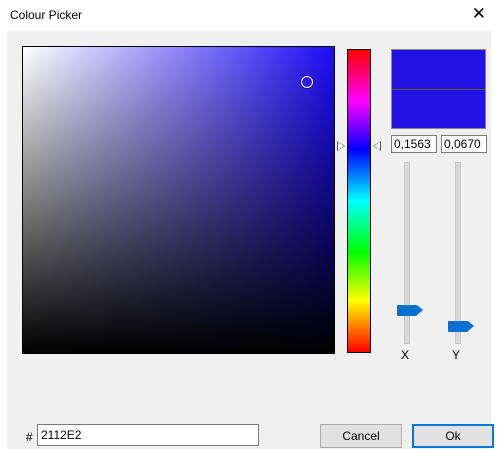 Image resolution: width=498 pixels, height=453 pixels. I want to click on hue-slider, so click(359, 201).